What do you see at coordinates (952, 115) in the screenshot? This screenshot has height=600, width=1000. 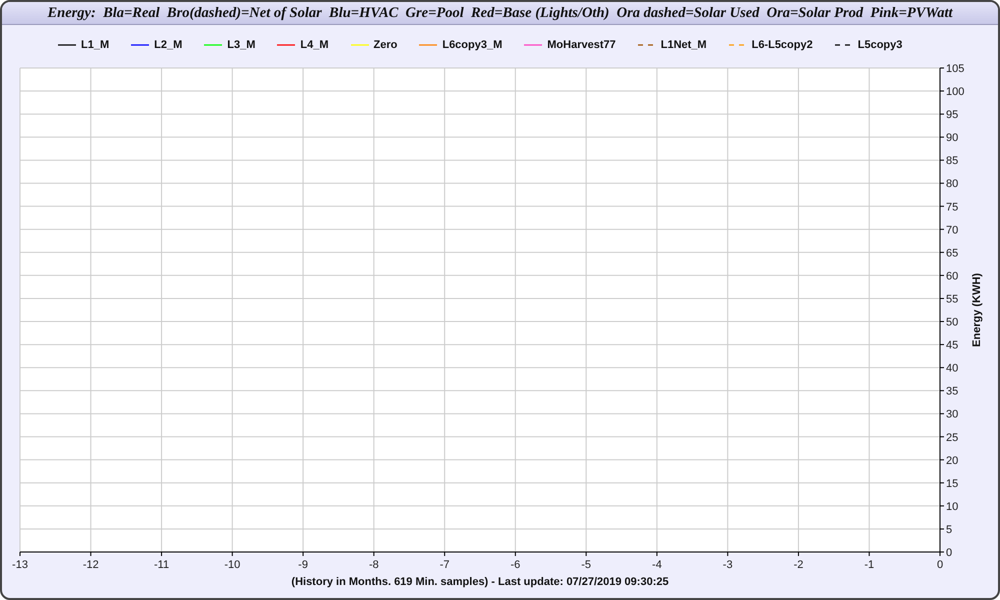 I see `y-tick-label: 95` at bounding box center [952, 115].